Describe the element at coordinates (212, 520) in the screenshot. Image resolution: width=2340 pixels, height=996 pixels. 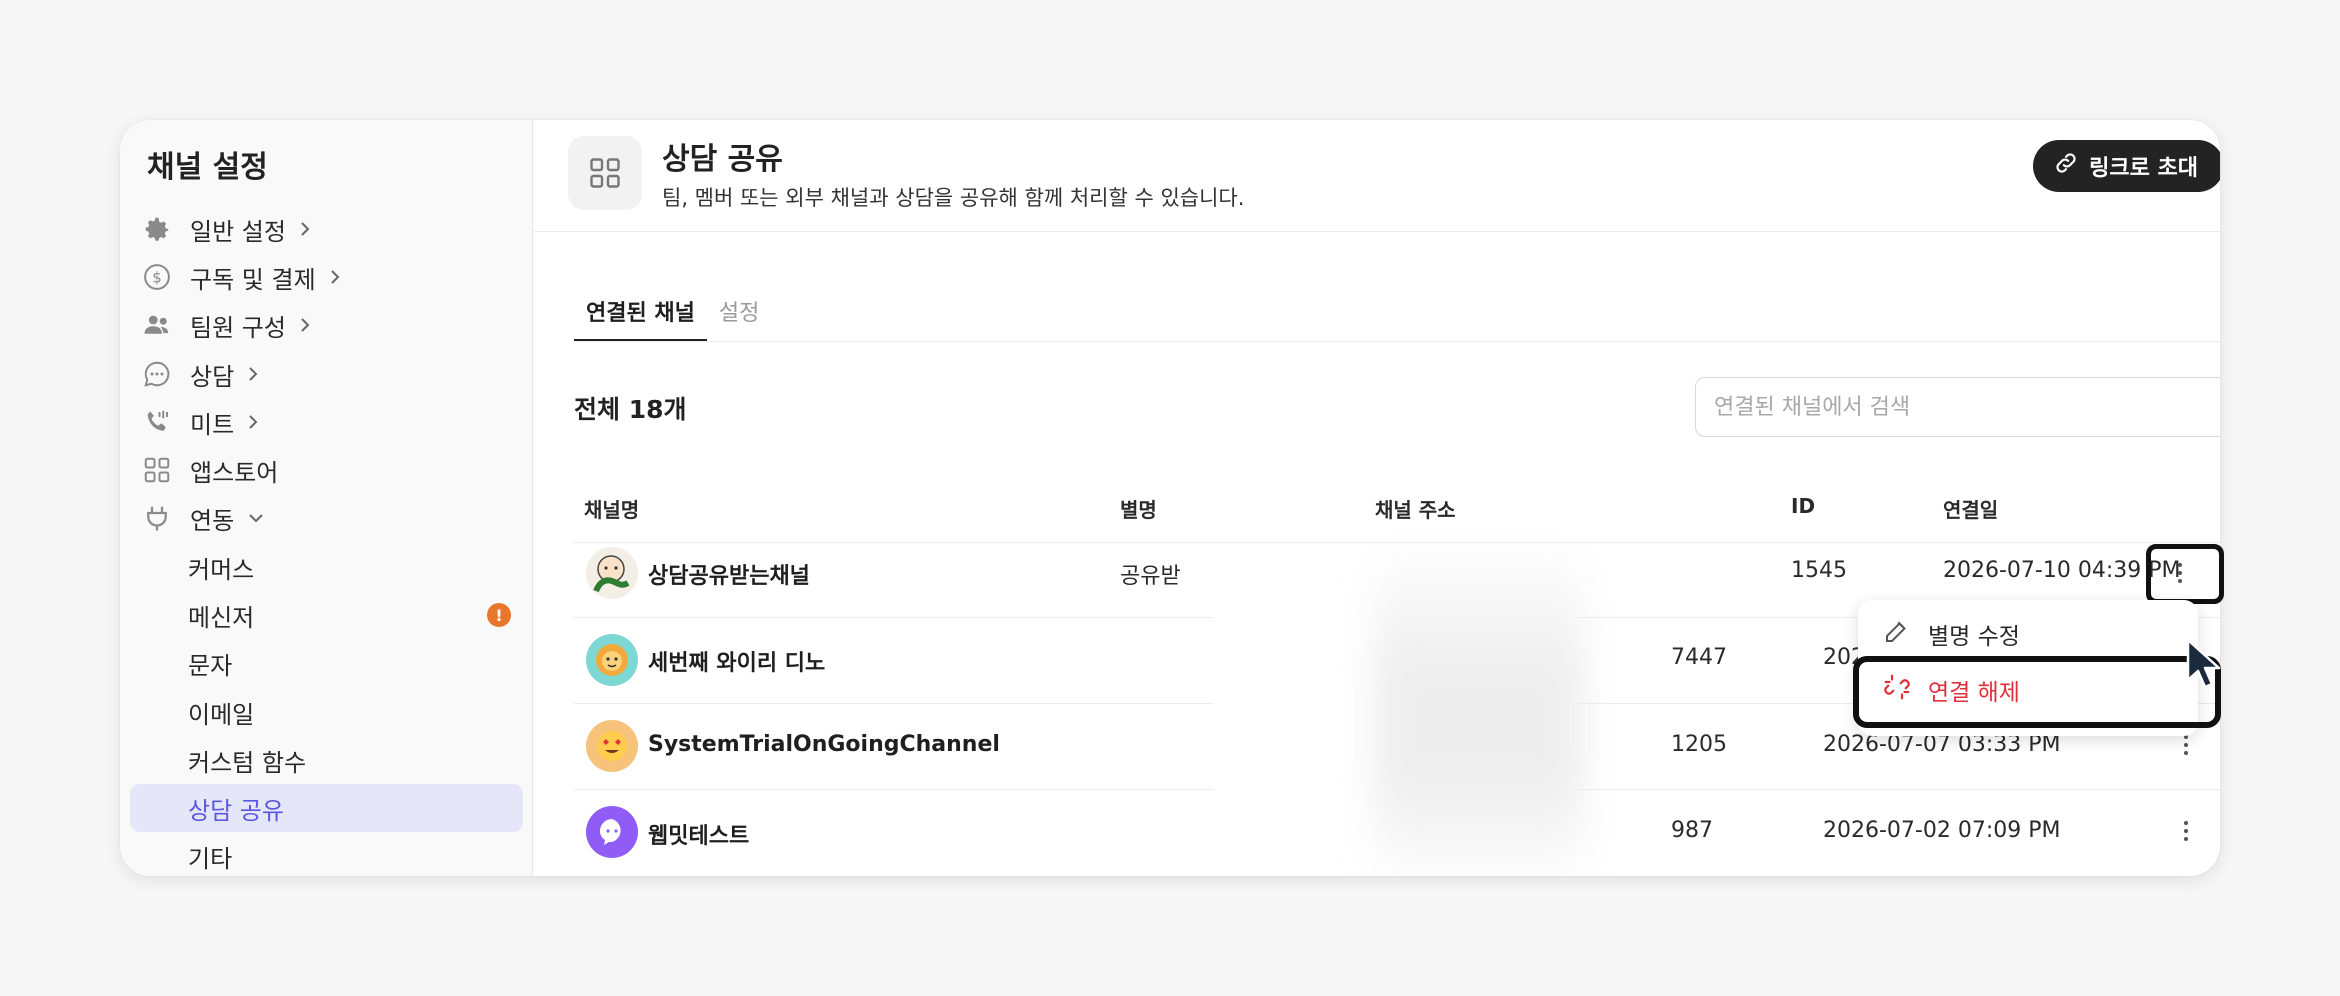
I see `sidebar-item-label: 연동` at that location.